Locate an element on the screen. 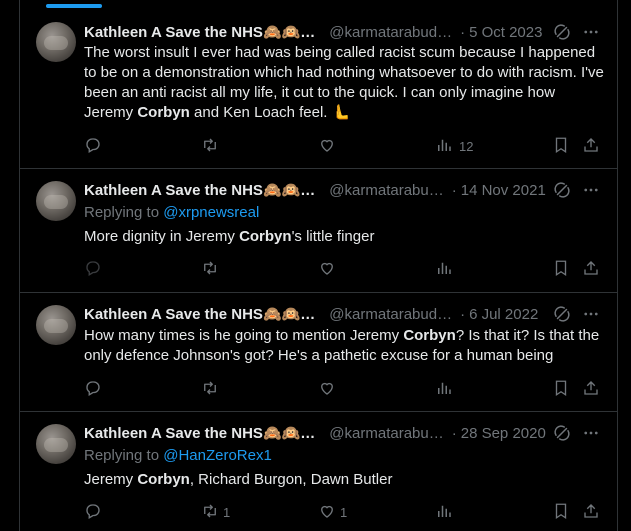  timestamp: 28 Sep 2020 is located at coordinates (503, 433).